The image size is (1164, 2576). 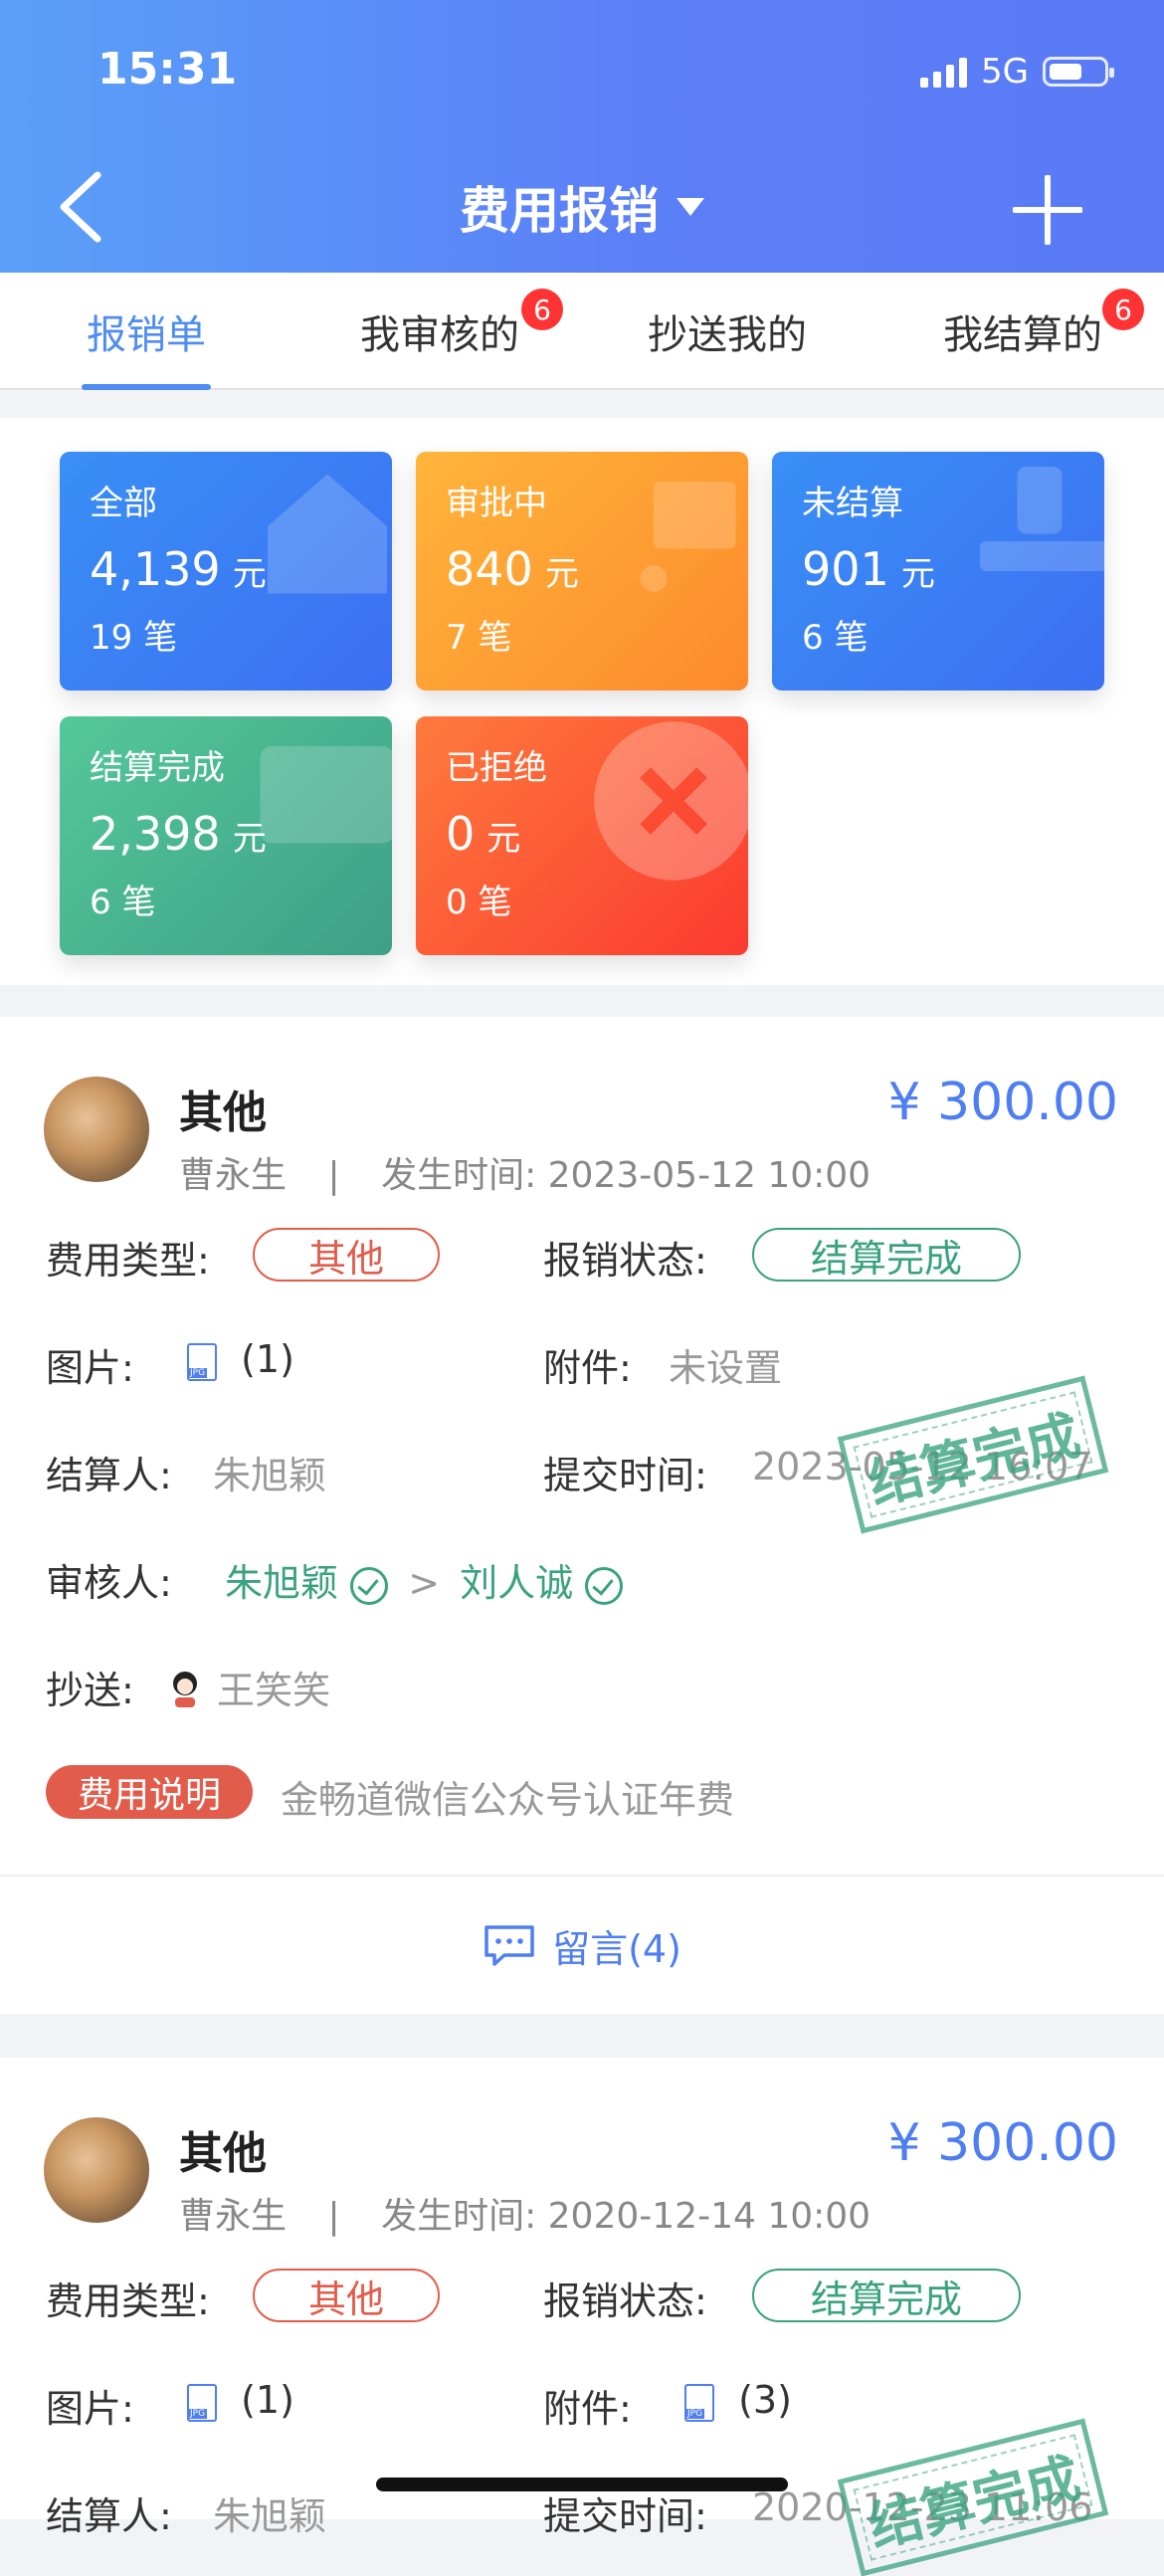 What do you see at coordinates (1078, 72) in the screenshot?
I see `battery-icon` at bounding box center [1078, 72].